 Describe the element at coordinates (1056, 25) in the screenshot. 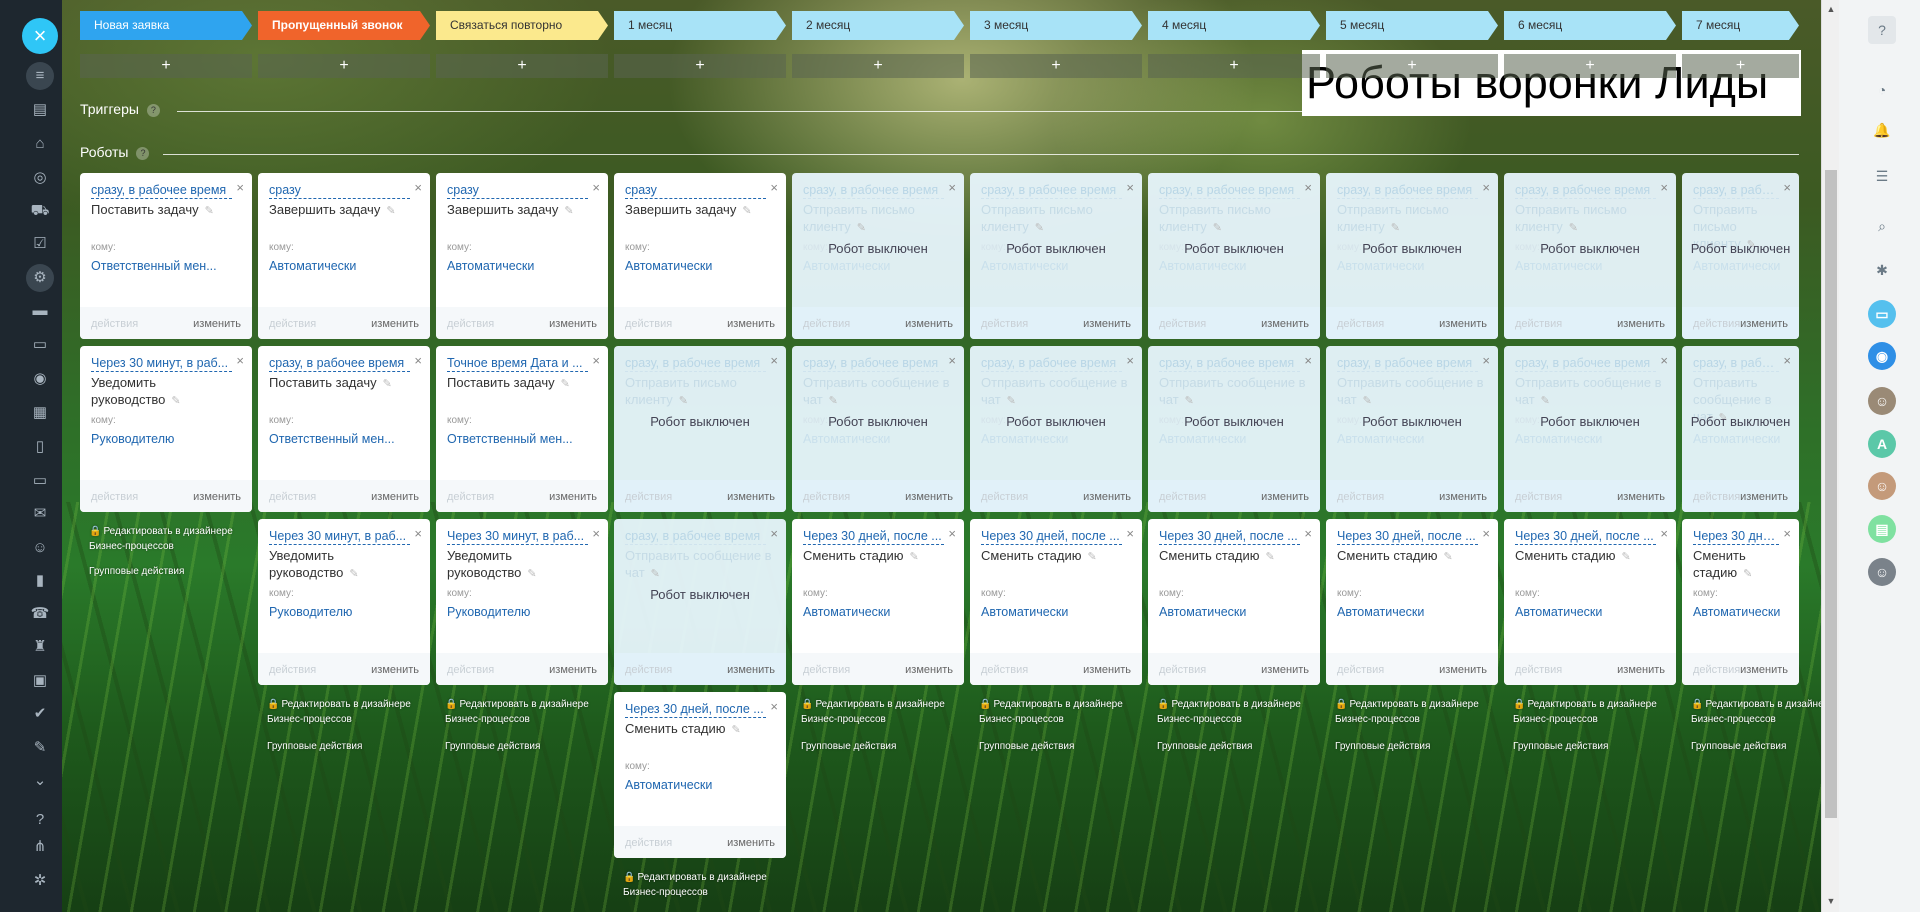

I see `stage-6: 3 месяц` at that location.